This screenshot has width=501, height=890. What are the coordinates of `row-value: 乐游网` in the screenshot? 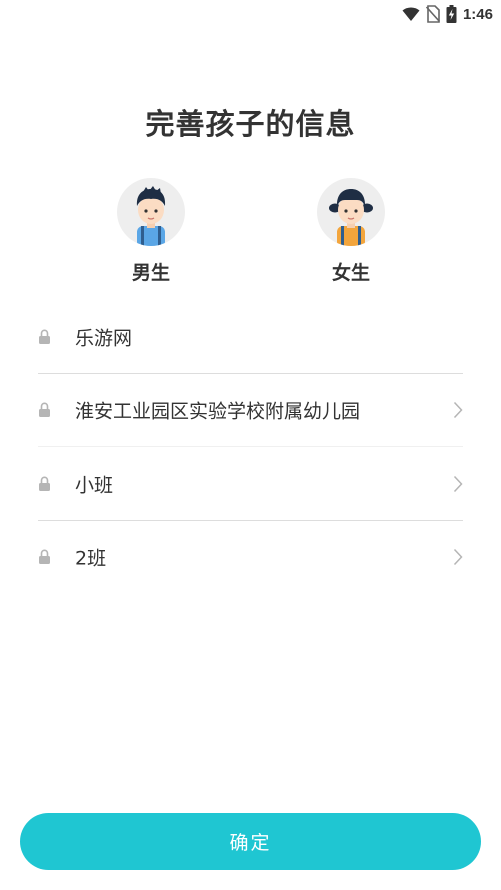 It's located at (104, 338).